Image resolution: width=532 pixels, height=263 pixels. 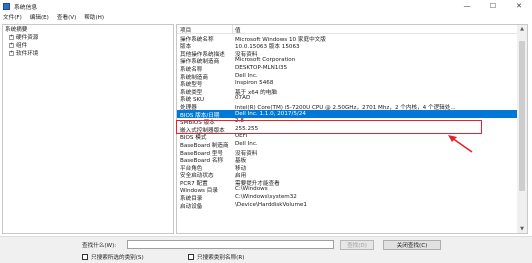 What do you see at coordinates (266, 197) in the screenshot?
I see `row-value-cell: C:\Windows\system32` at bounding box center [266, 197].